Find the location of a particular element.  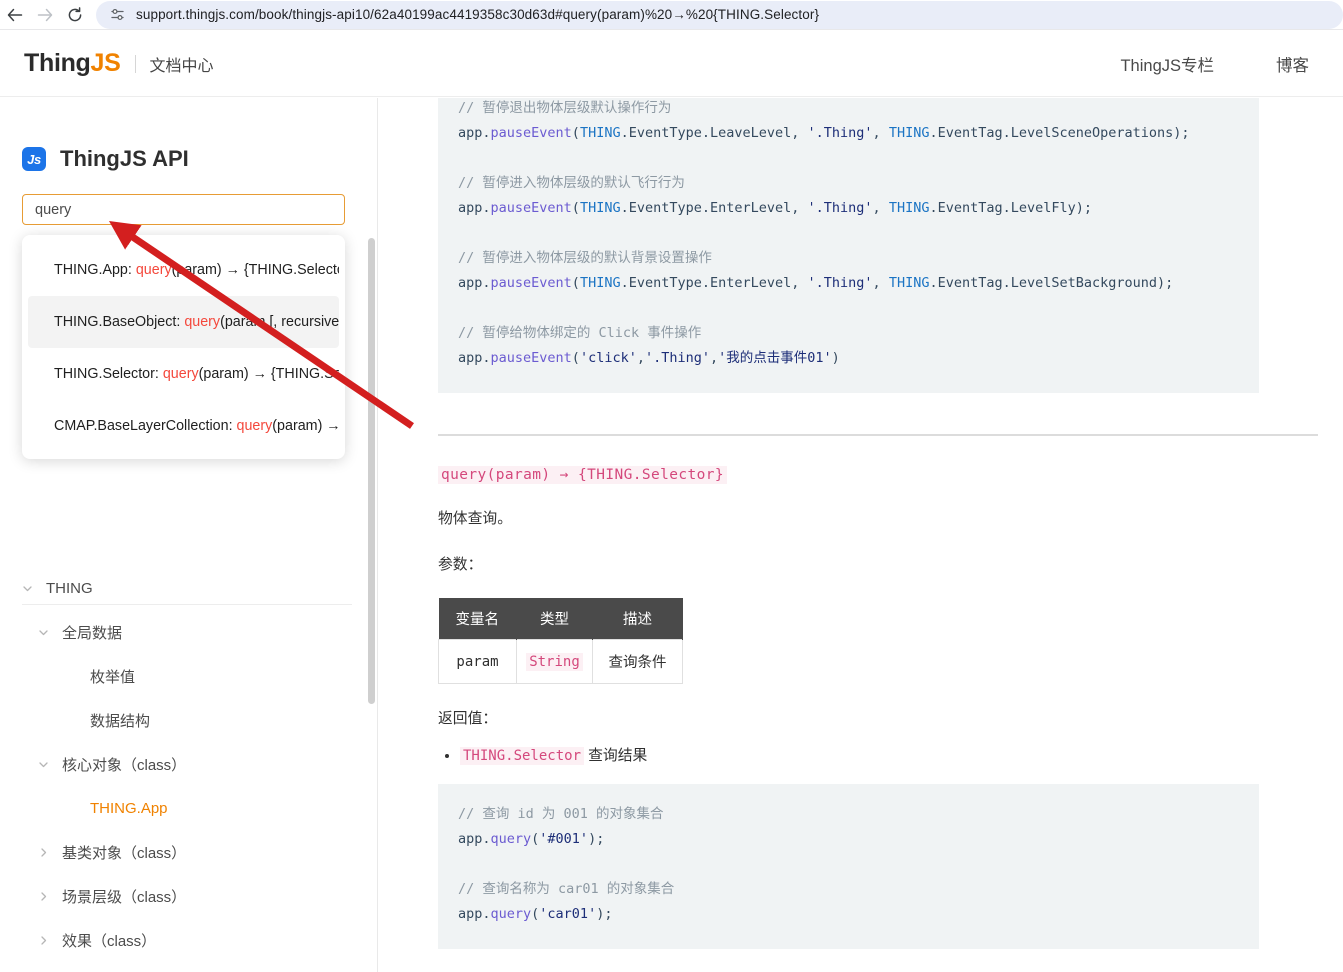

tree-item-label: 数据结构 is located at coordinates (120, 721).